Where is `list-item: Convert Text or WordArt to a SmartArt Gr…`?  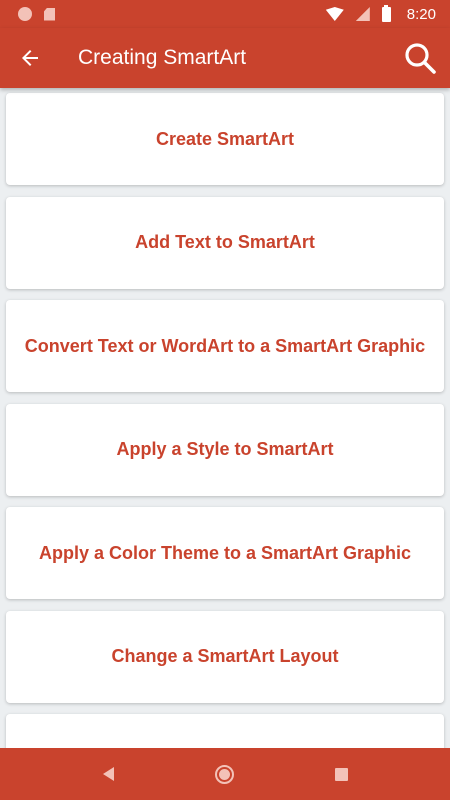
list-item: Convert Text or WordArt to a SmartArt Gr… is located at coordinates (225, 346).